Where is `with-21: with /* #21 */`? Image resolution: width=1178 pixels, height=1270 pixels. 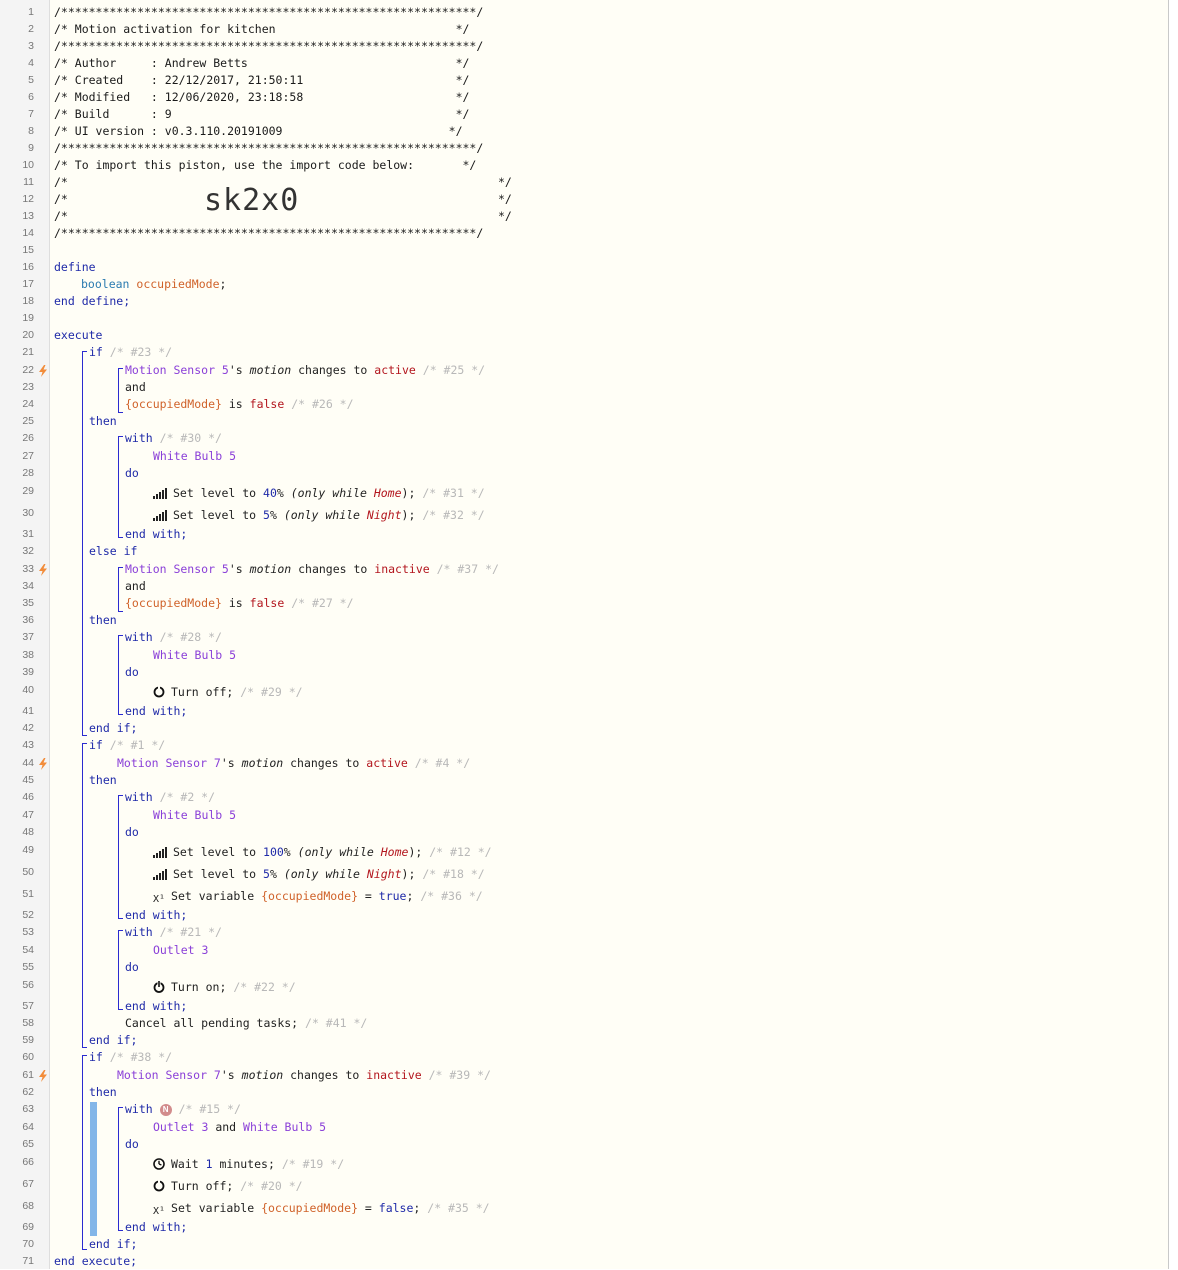
with-21: with /* #21 */ is located at coordinates (173, 932).